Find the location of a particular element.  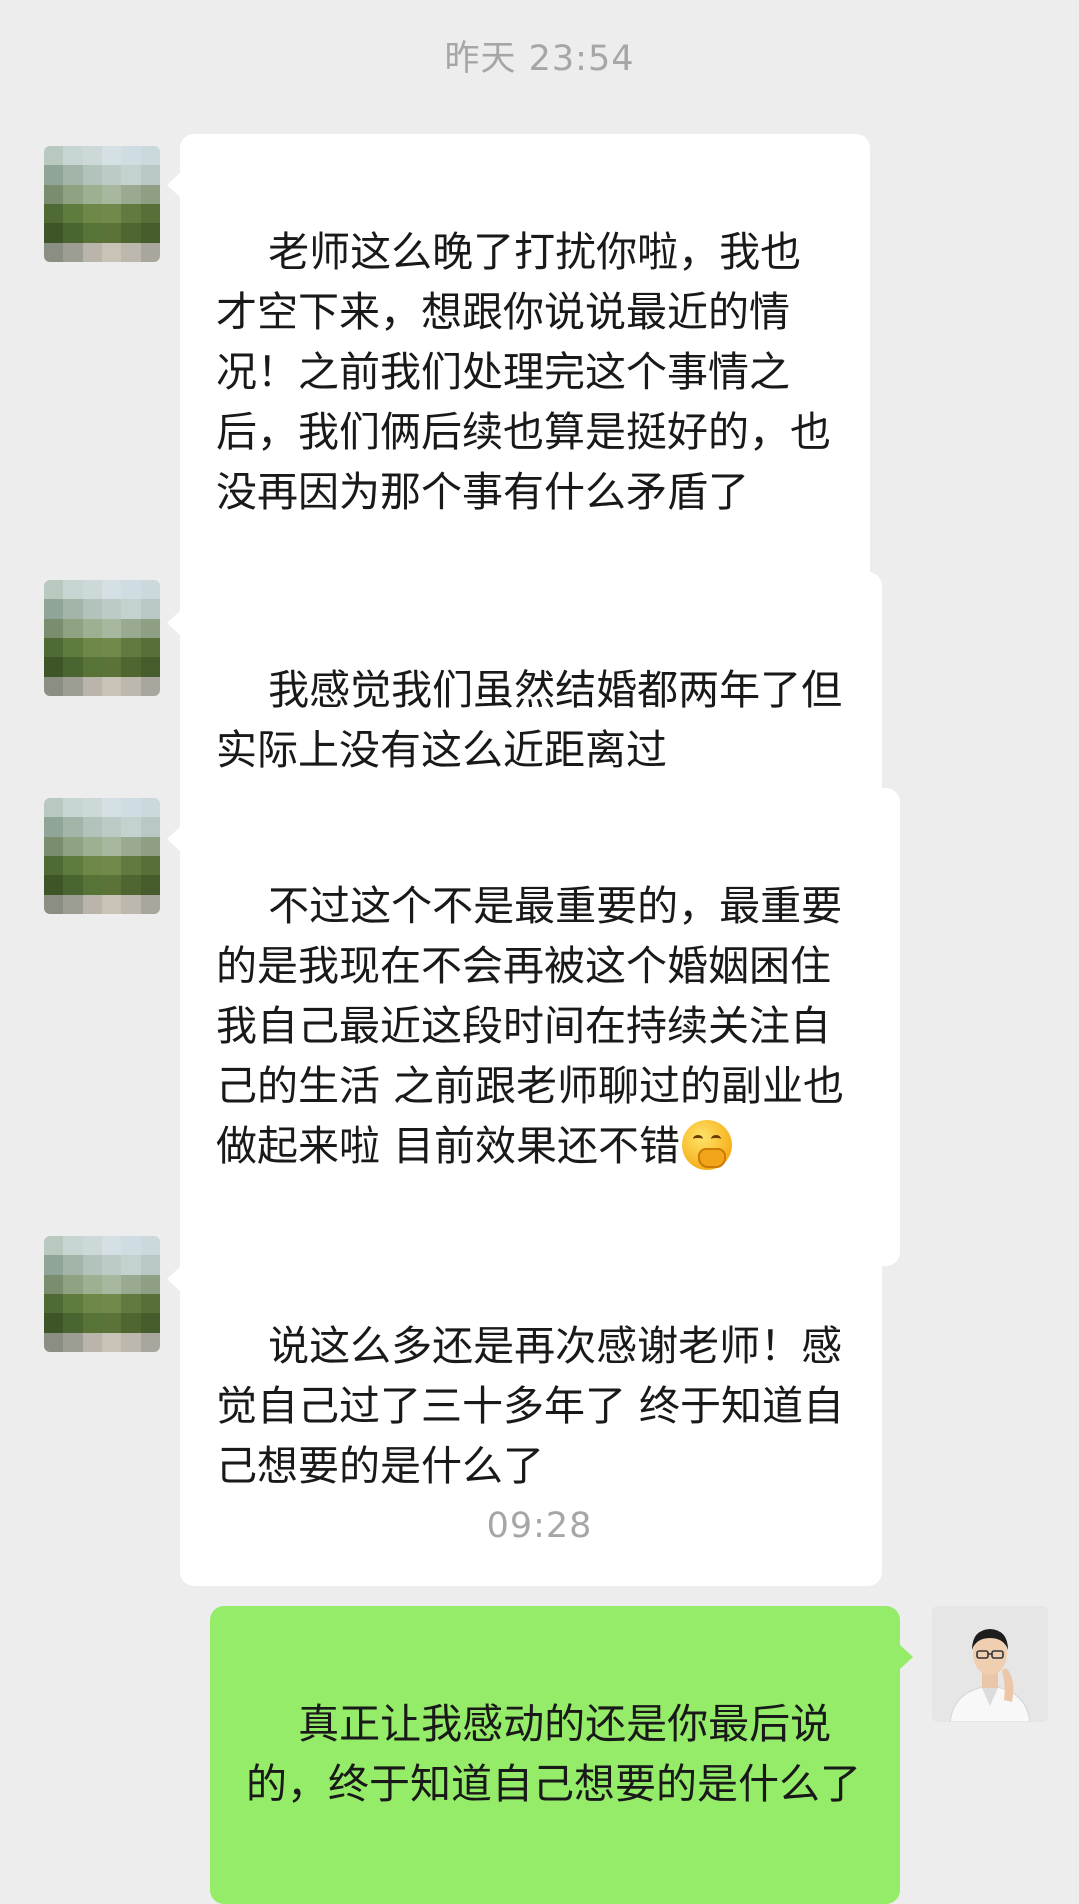

outgoing-message-bubble: 真正让我感动的还是你最后说的，终于知道自己想要的是什么了 is located at coordinates (561, 1755).